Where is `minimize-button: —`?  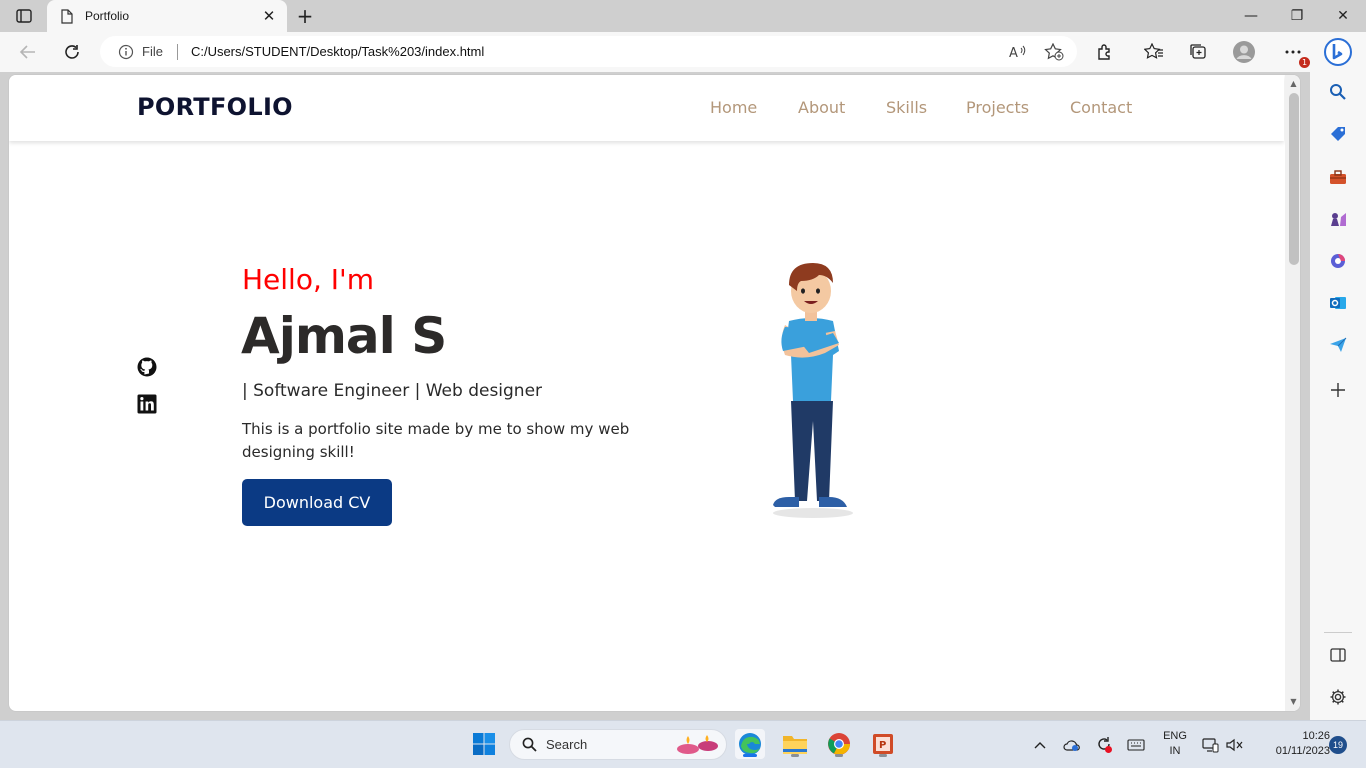
minimize-button: — is located at coordinates (1251, 16).